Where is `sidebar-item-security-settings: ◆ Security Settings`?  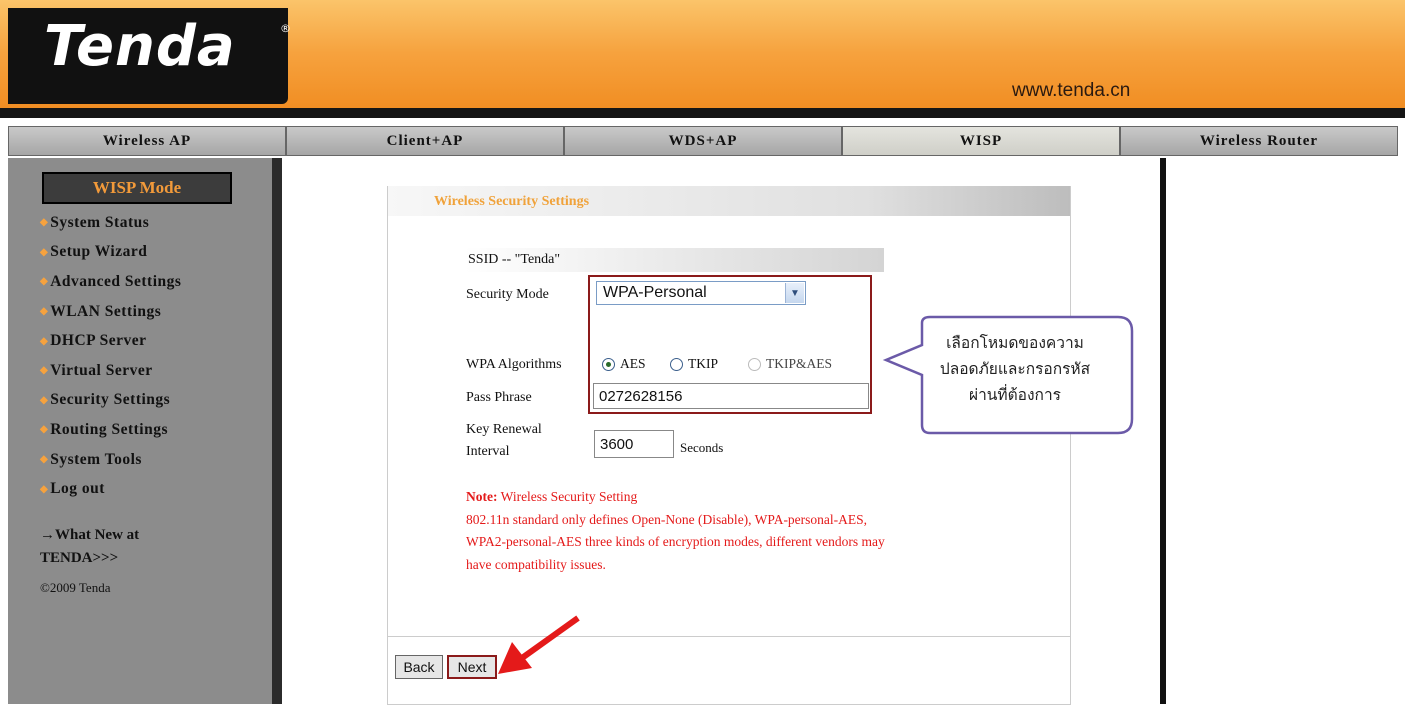 sidebar-item-security-settings: ◆ Security Settings is located at coordinates (110, 401).